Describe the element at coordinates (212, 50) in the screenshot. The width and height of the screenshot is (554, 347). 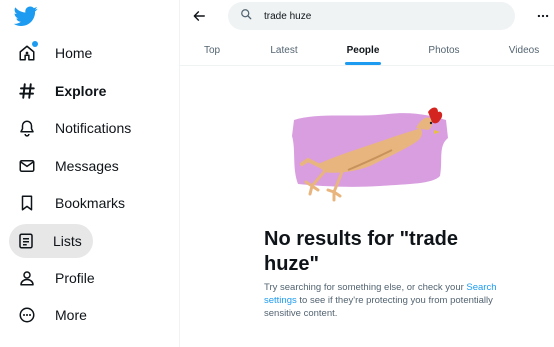
I see `tab-top: Top` at that location.